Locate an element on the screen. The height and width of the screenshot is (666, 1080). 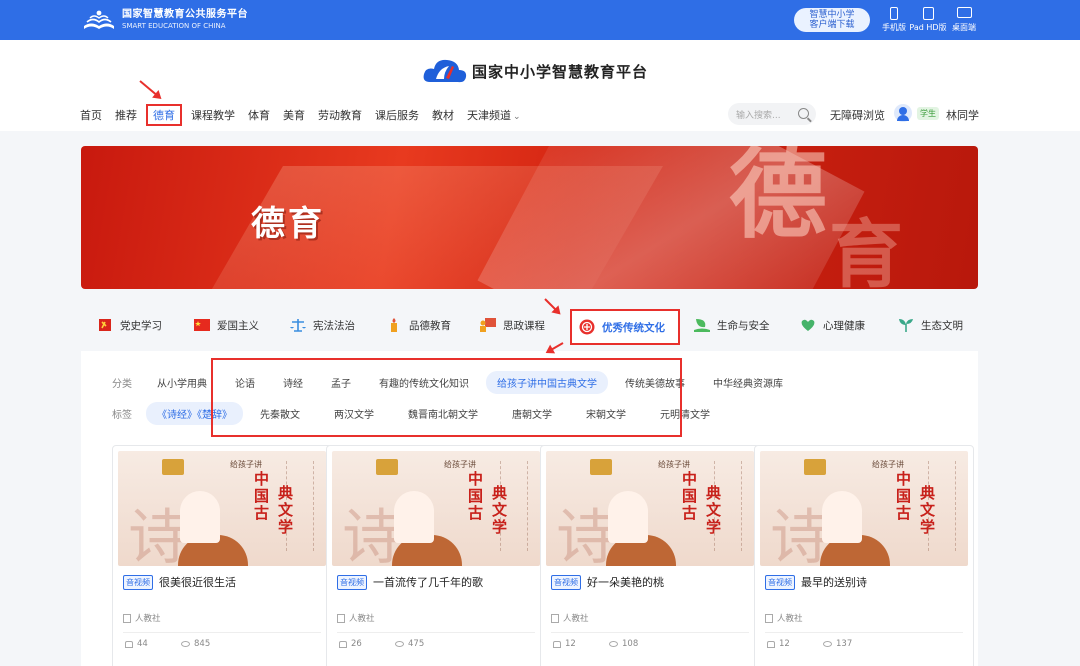
client-download-line1: 智慧中小学 is located at coordinates (832, 15).